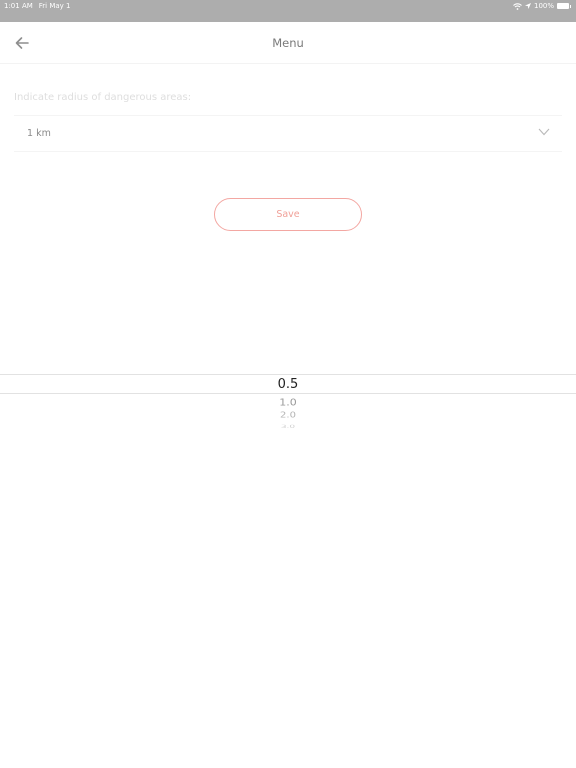  I want to click on status-date: Fri May 1, so click(54, 6).